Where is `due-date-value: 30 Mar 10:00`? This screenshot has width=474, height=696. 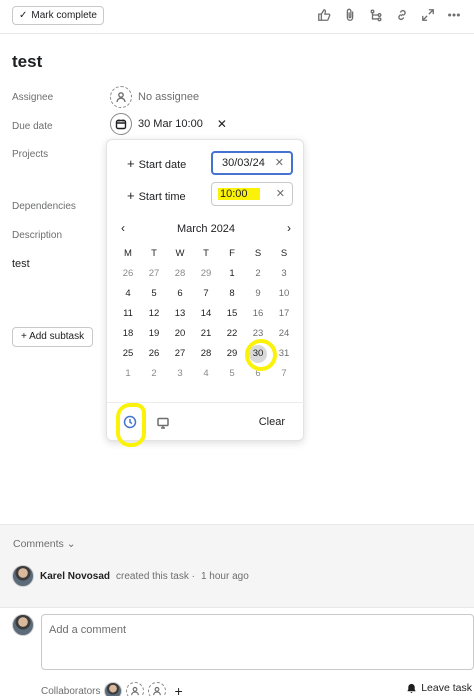 due-date-value: 30 Mar 10:00 is located at coordinates (170, 124).